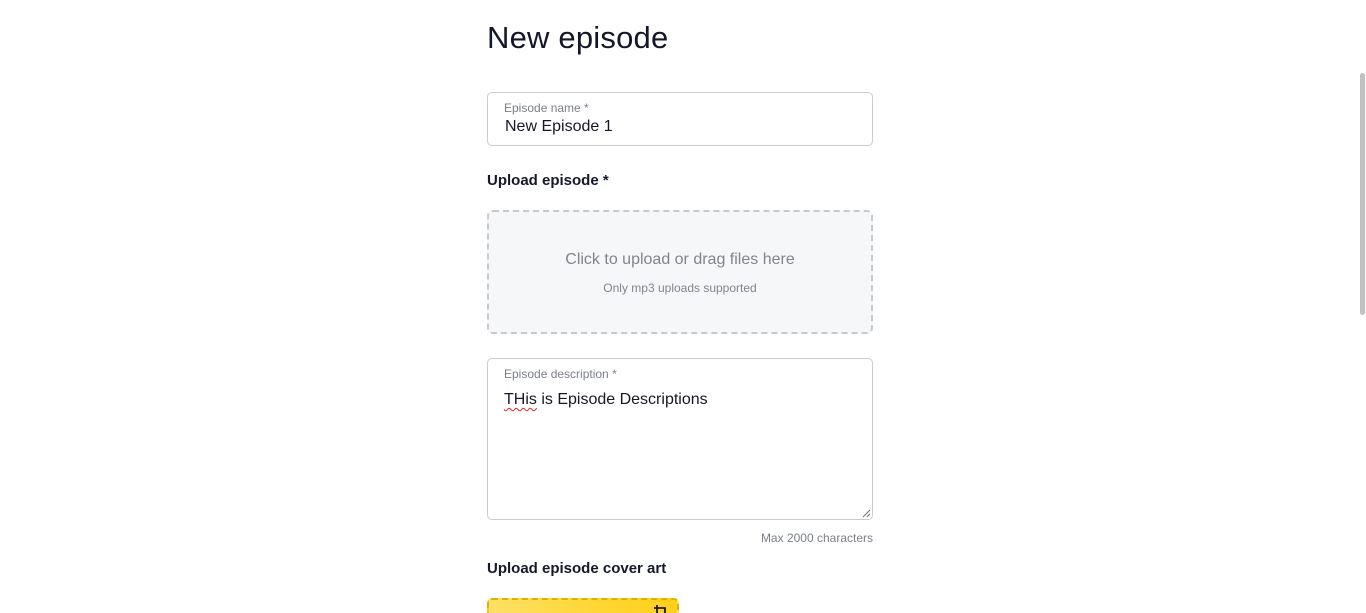  I want to click on description-text: is Episode Descriptions, so click(622, 399).